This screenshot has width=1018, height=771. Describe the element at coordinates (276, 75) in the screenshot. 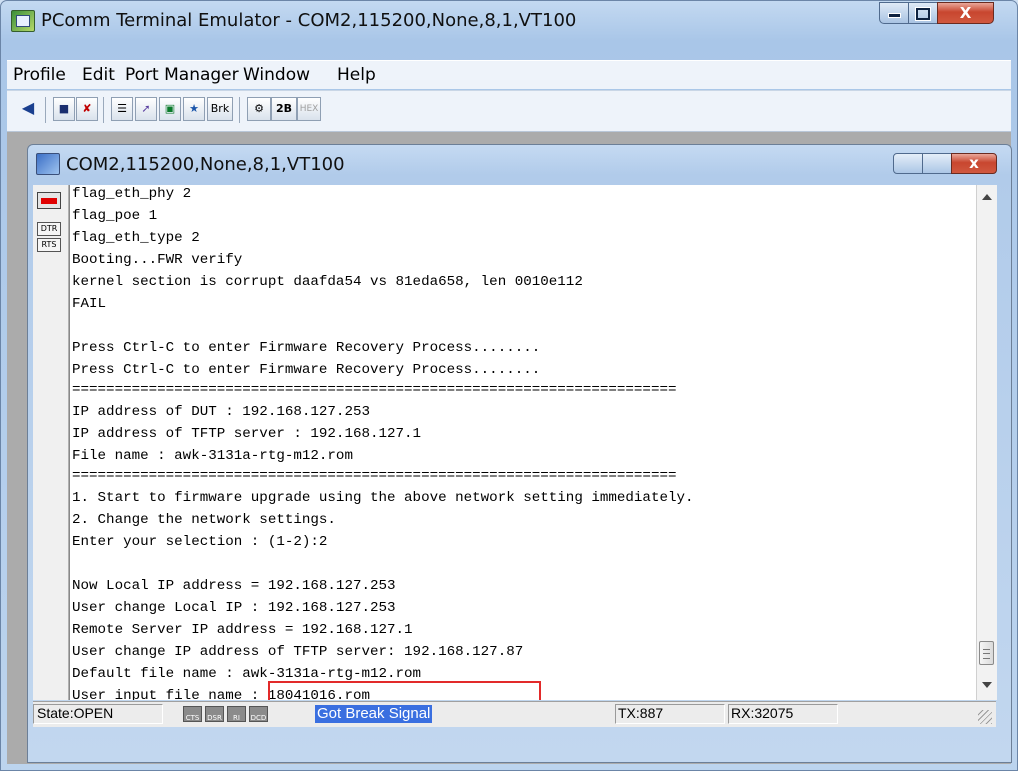

I see `menu-window: Window` at that location.